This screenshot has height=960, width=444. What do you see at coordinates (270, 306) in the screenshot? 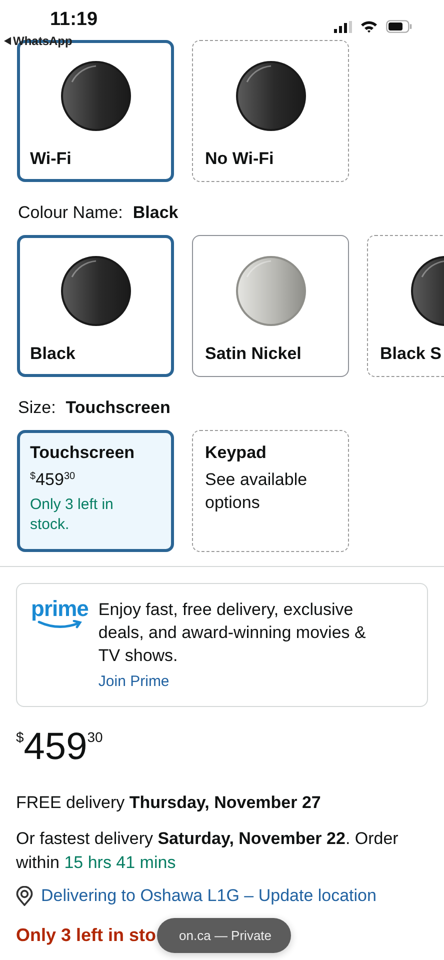
I see `variant-option: Satin Nickel` at bounding box center [270, 306].